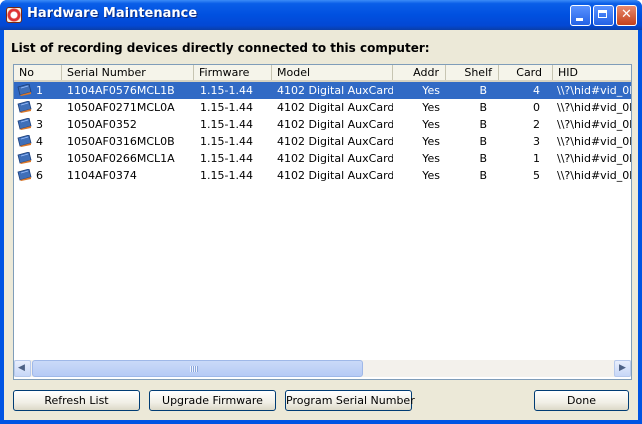  Describe the element at coordinates (581, 400) in the screenshot. I see `done-button: Done` at that location.